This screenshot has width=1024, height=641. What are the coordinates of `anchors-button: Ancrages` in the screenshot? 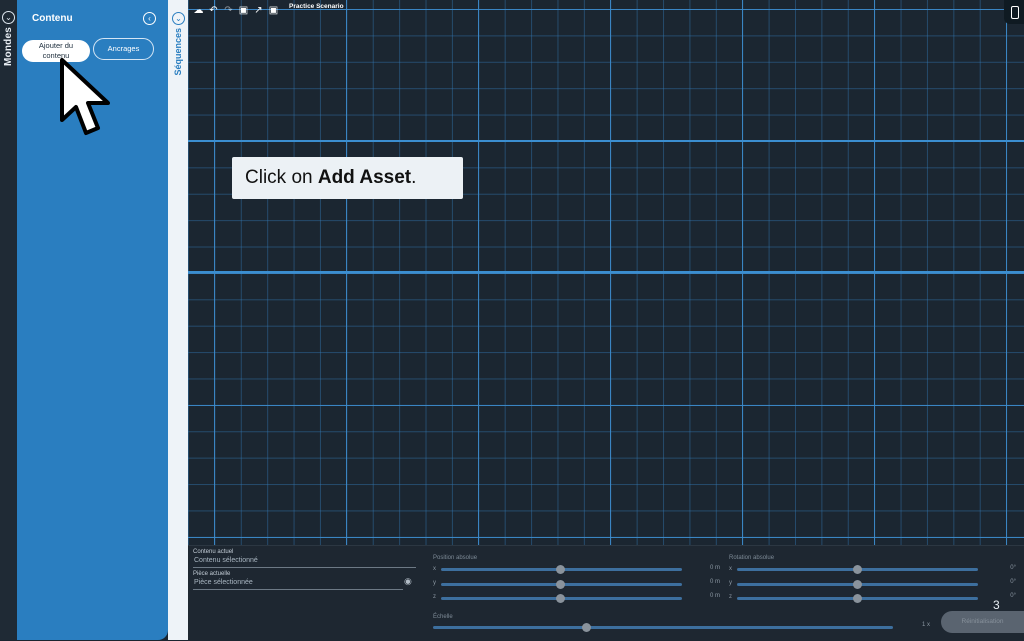 It's located at (123, 49).